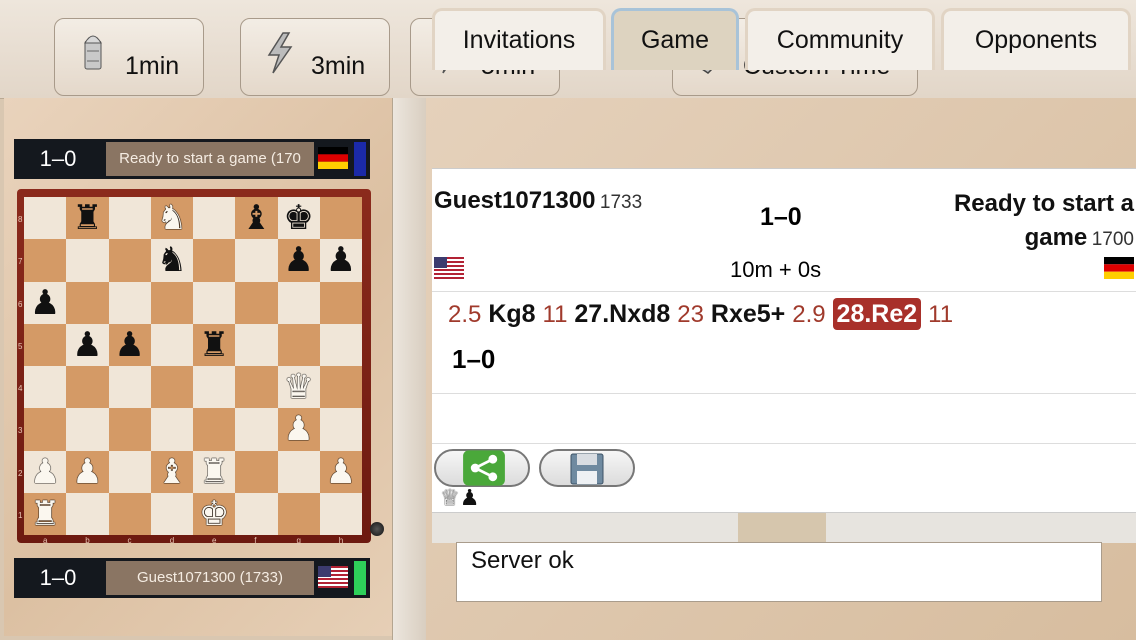  I want to click on square-g6, so click(298, 302).